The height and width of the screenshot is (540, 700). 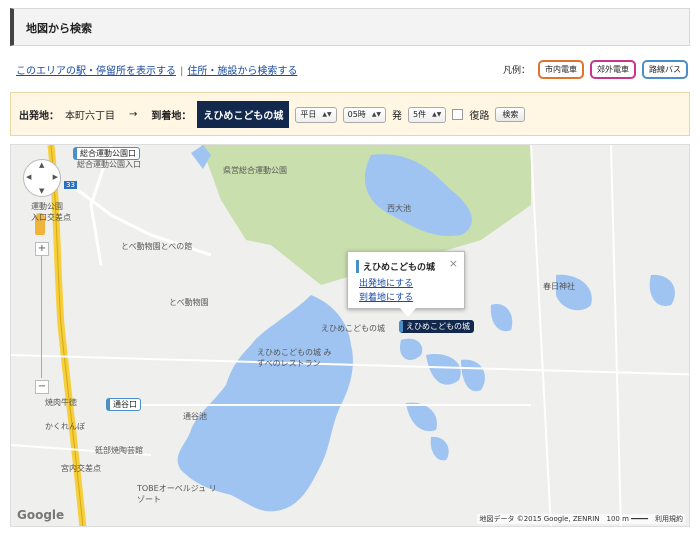 What do you see at coordinates (420, 114) in the screenshot?
I see `count-select-value: 5件` at bounding box center [420, 114].